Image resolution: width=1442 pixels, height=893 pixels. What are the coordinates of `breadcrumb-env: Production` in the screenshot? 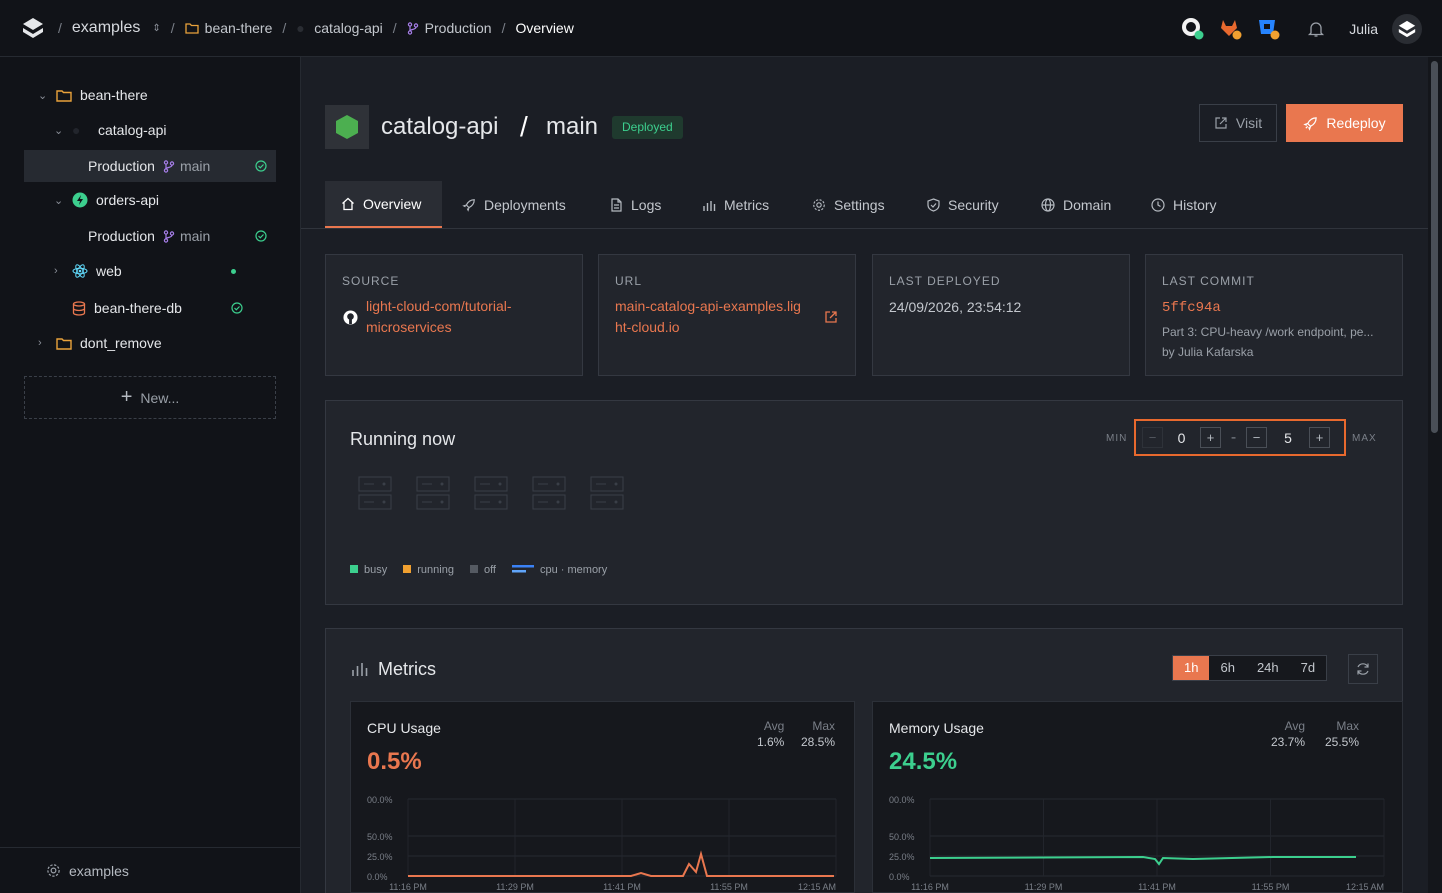 It's located at (458, 28).